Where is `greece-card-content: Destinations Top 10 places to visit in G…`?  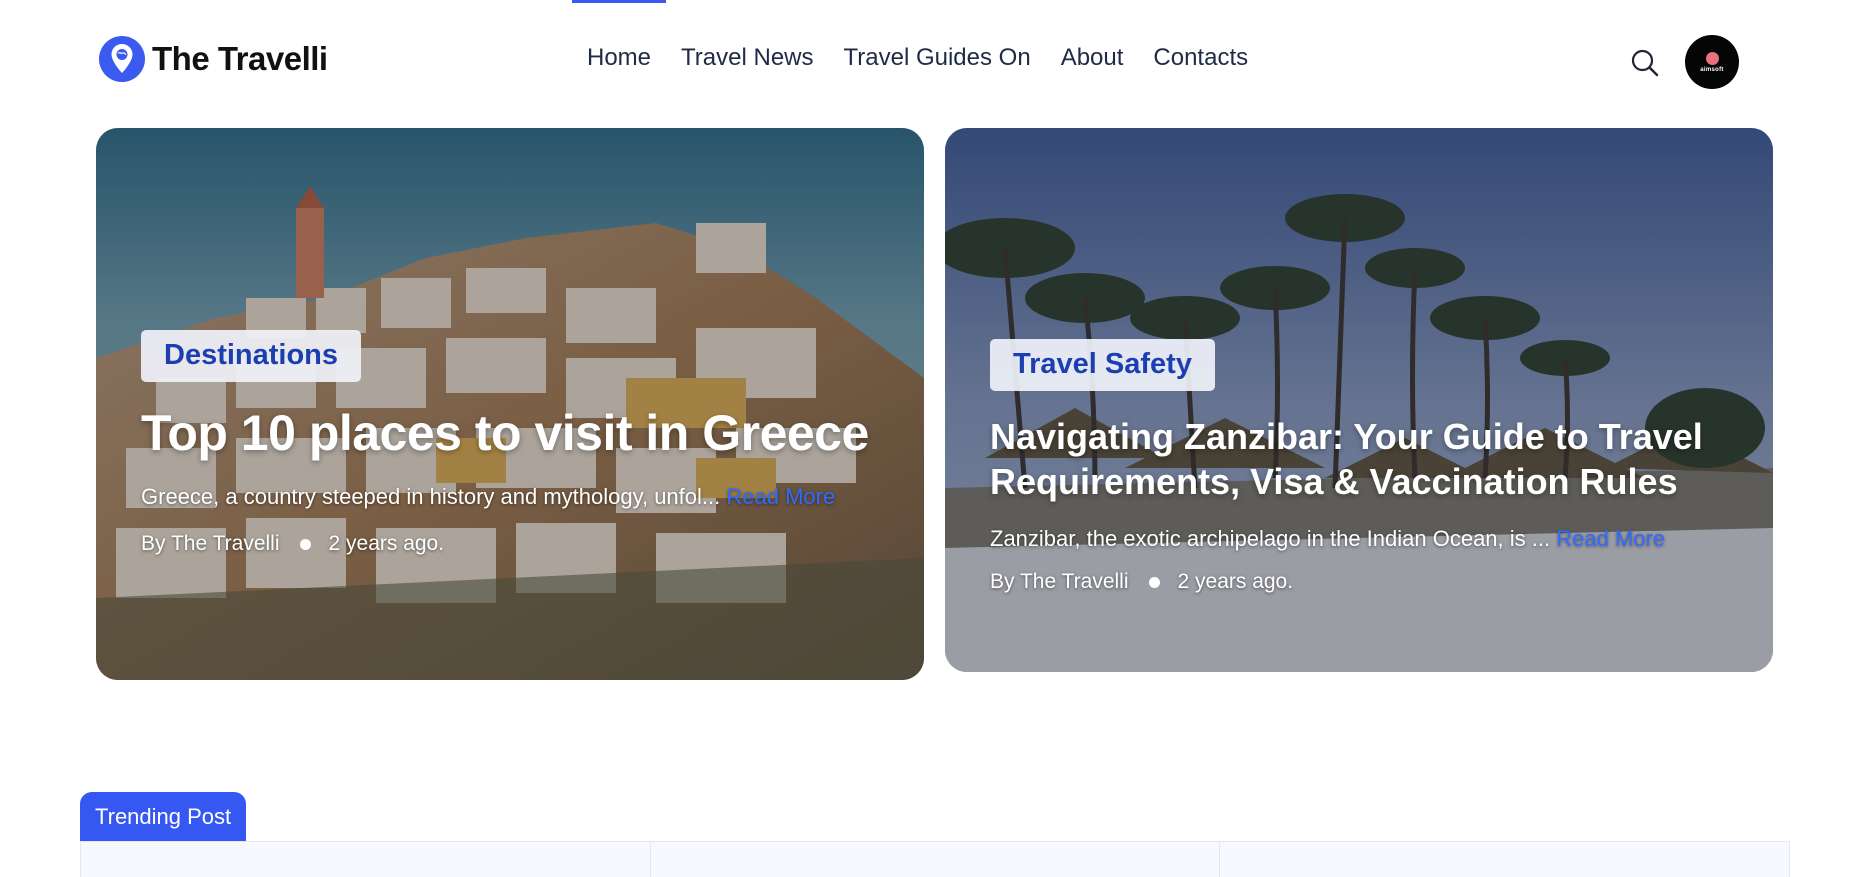
greece-card-content: Destinations Top 10 places to visit in G… is located at coordinates (510, 443).